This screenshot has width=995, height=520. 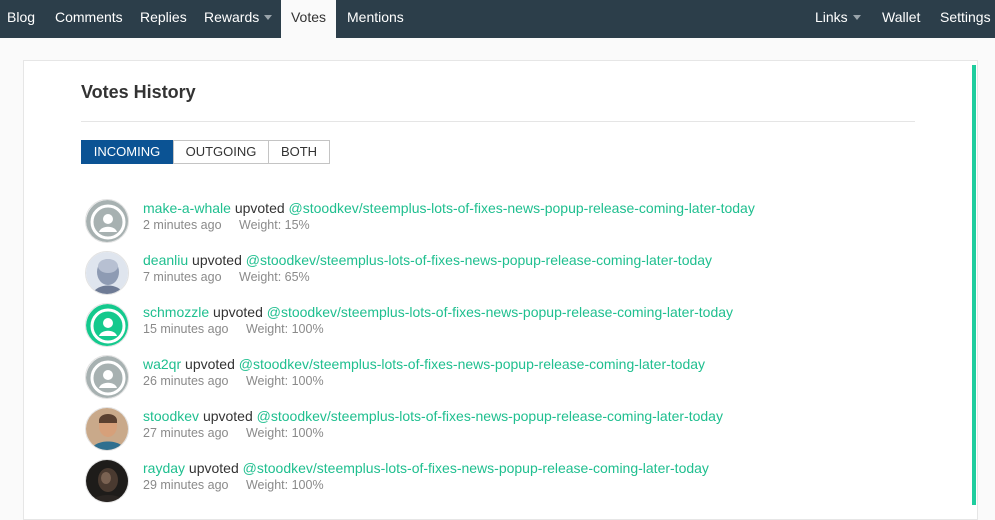 What do you see at coordinates (274, 225) in the screenshot?
I see `vote-weight: Weight: 15%` at bounding box center [274, 225].